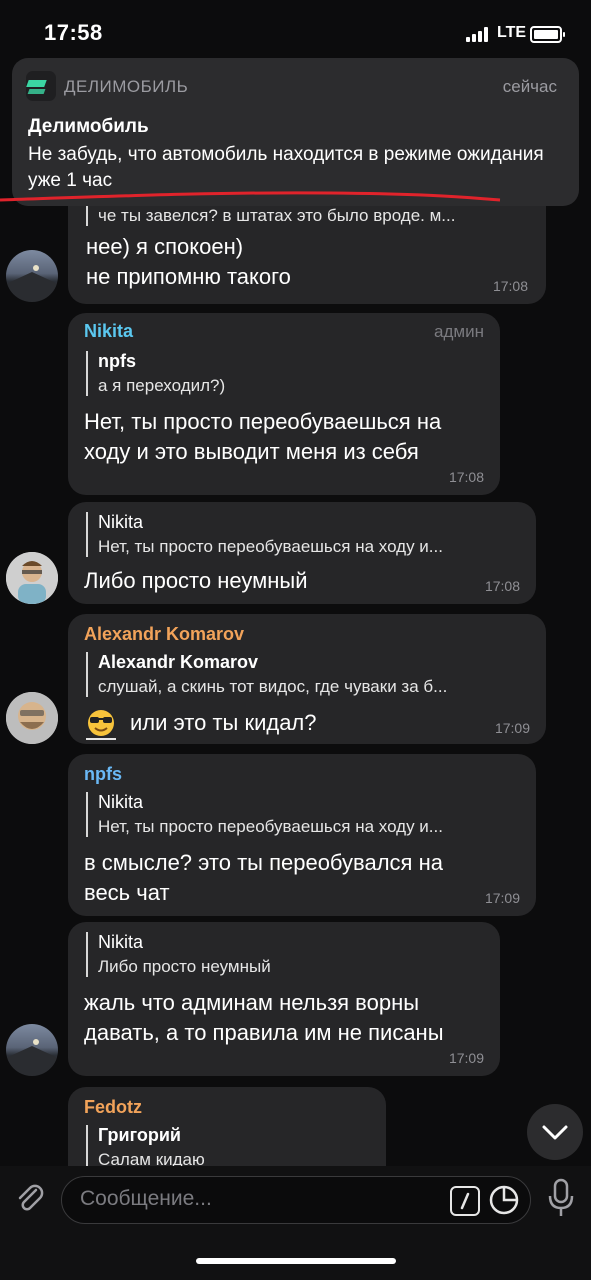 Image resolution: width=591 pixels, height=1280 pixels. I want to click on delimobil-app-icon, so click(41, 86).